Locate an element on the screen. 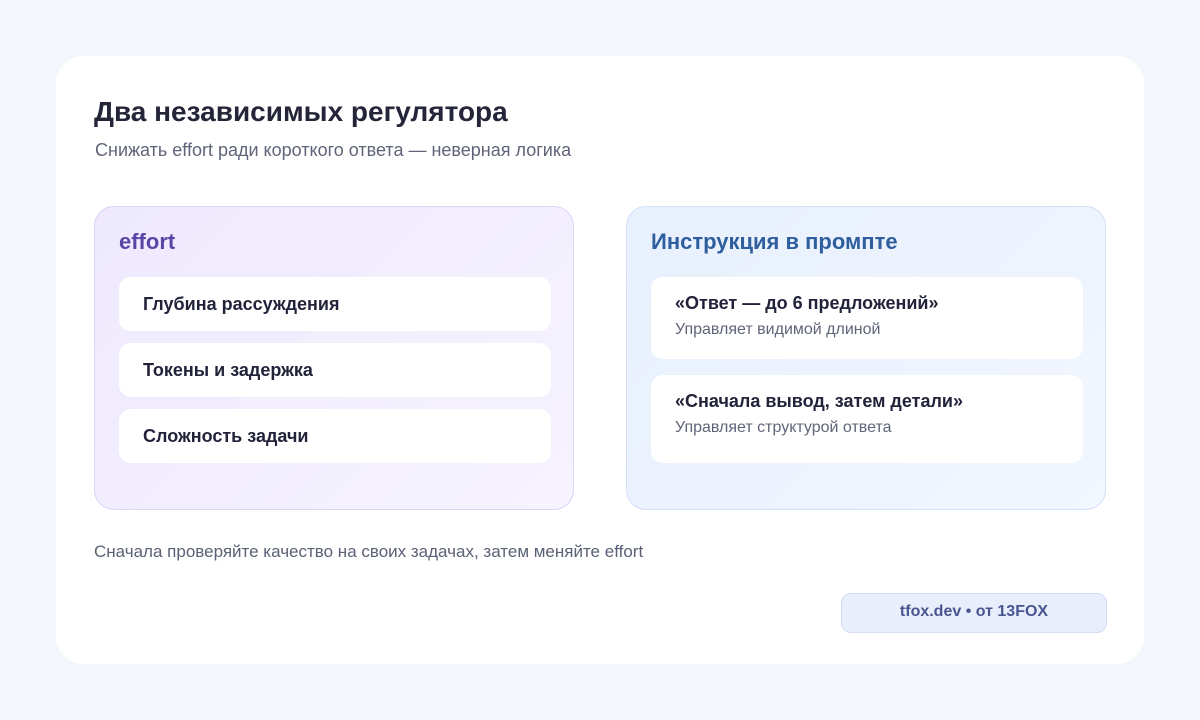 The height and width of the screenshot is (720, 1200). instruction-item-label: «Сначала вывод, затем детали» is located at coordinates (819, 401).